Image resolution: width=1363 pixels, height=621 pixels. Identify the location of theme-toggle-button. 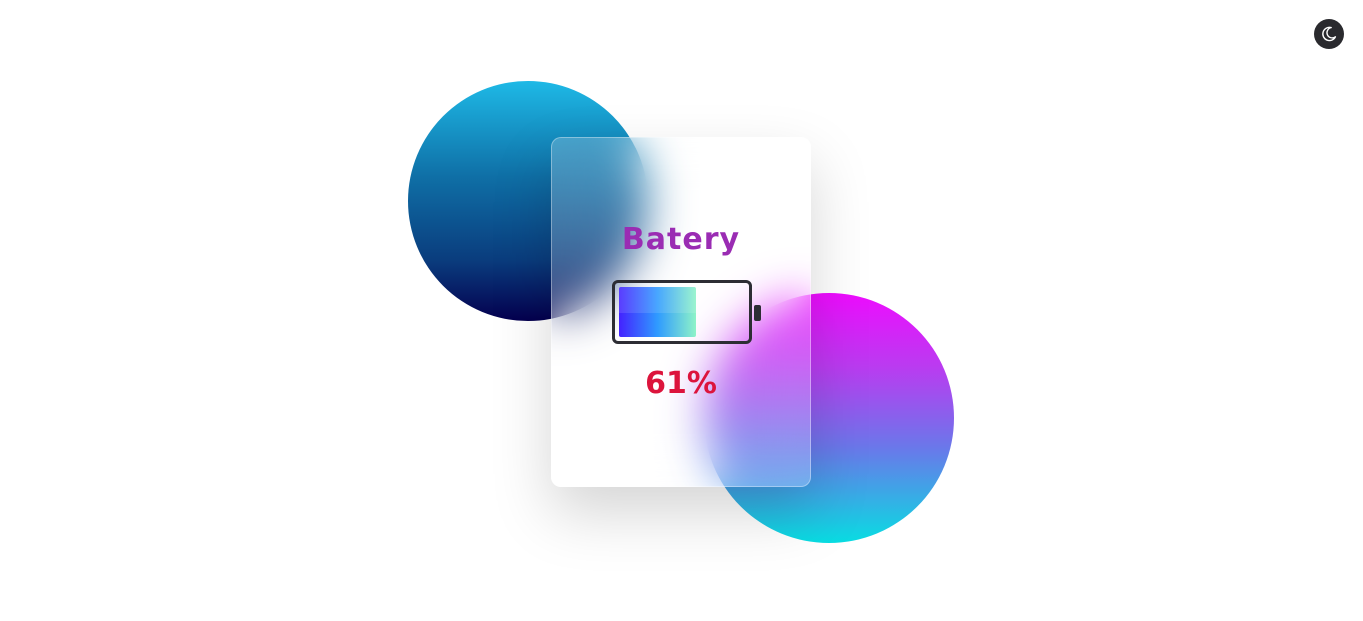
(1329, 34).